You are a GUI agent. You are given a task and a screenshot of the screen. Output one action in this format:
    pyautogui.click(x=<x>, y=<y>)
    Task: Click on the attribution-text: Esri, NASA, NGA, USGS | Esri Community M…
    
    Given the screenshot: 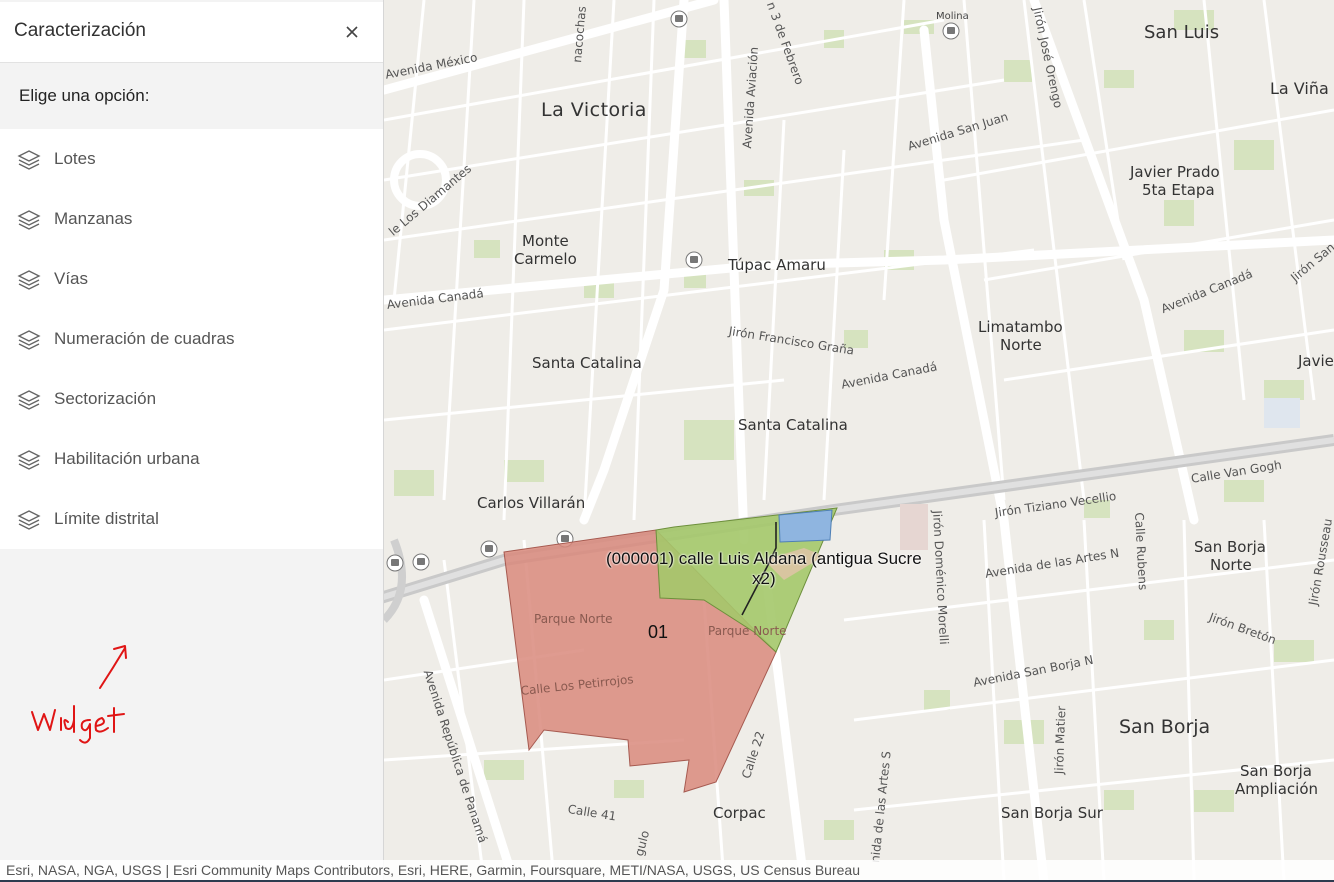 What is the action you would take?
    pyautogui.click(x=433, y=870)
    